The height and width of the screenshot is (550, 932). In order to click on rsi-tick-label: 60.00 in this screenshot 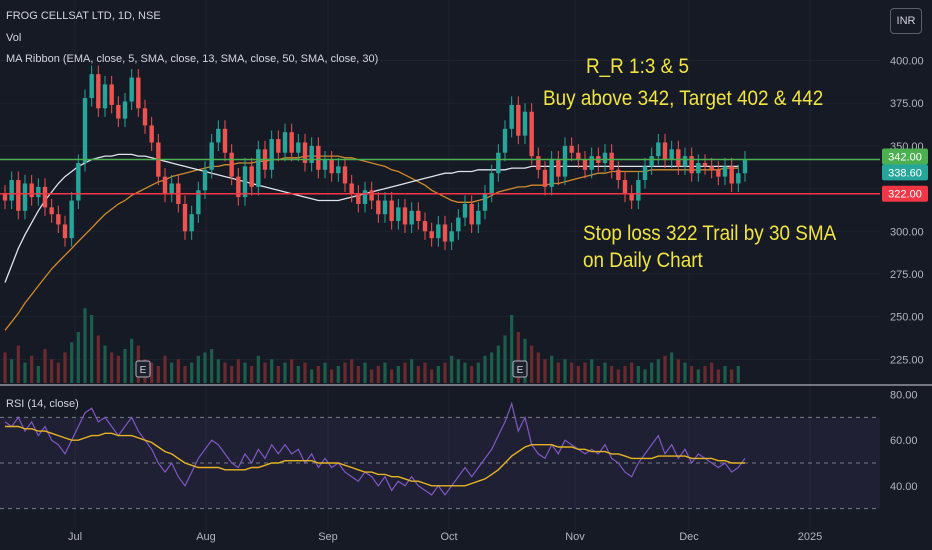, I will do `click(904, 441)`.